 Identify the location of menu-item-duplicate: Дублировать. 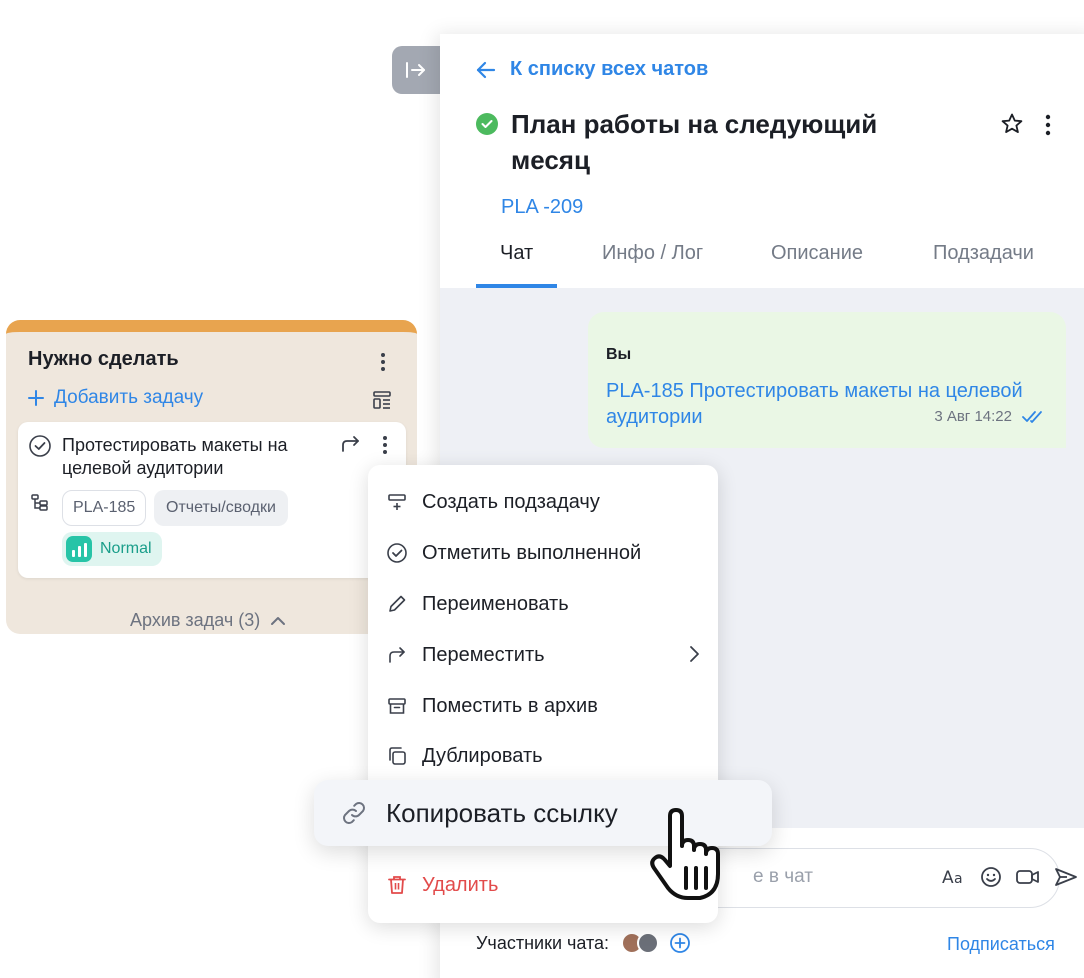
(543, 756).